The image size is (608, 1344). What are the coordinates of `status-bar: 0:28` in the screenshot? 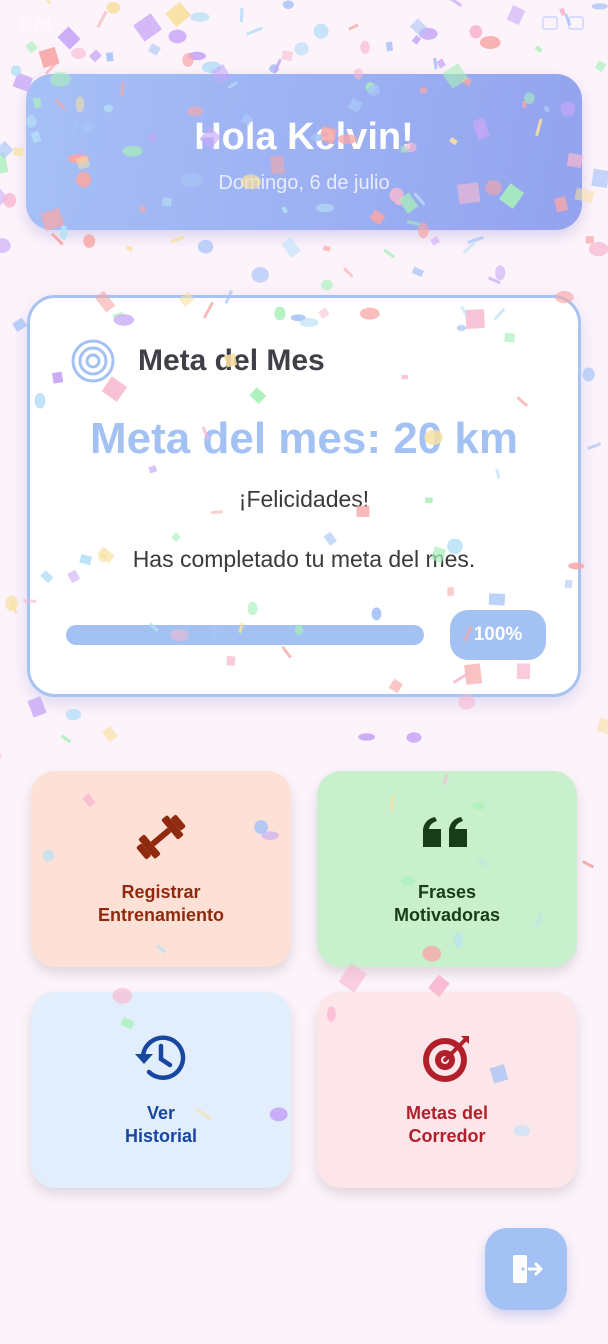 It's located at (304, 26).